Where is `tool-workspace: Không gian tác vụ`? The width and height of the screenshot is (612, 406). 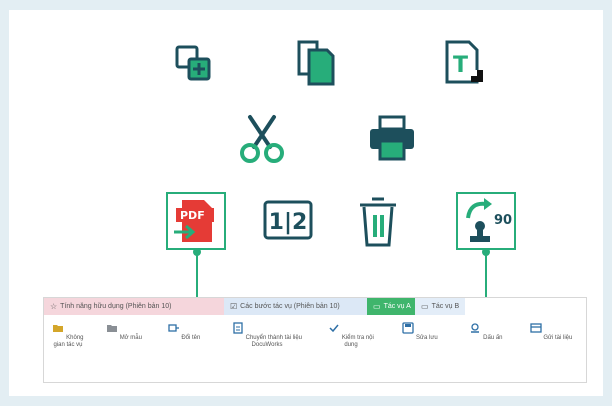 tool-workspace: Không gian tác vụ is located at coordinates (68, 334).